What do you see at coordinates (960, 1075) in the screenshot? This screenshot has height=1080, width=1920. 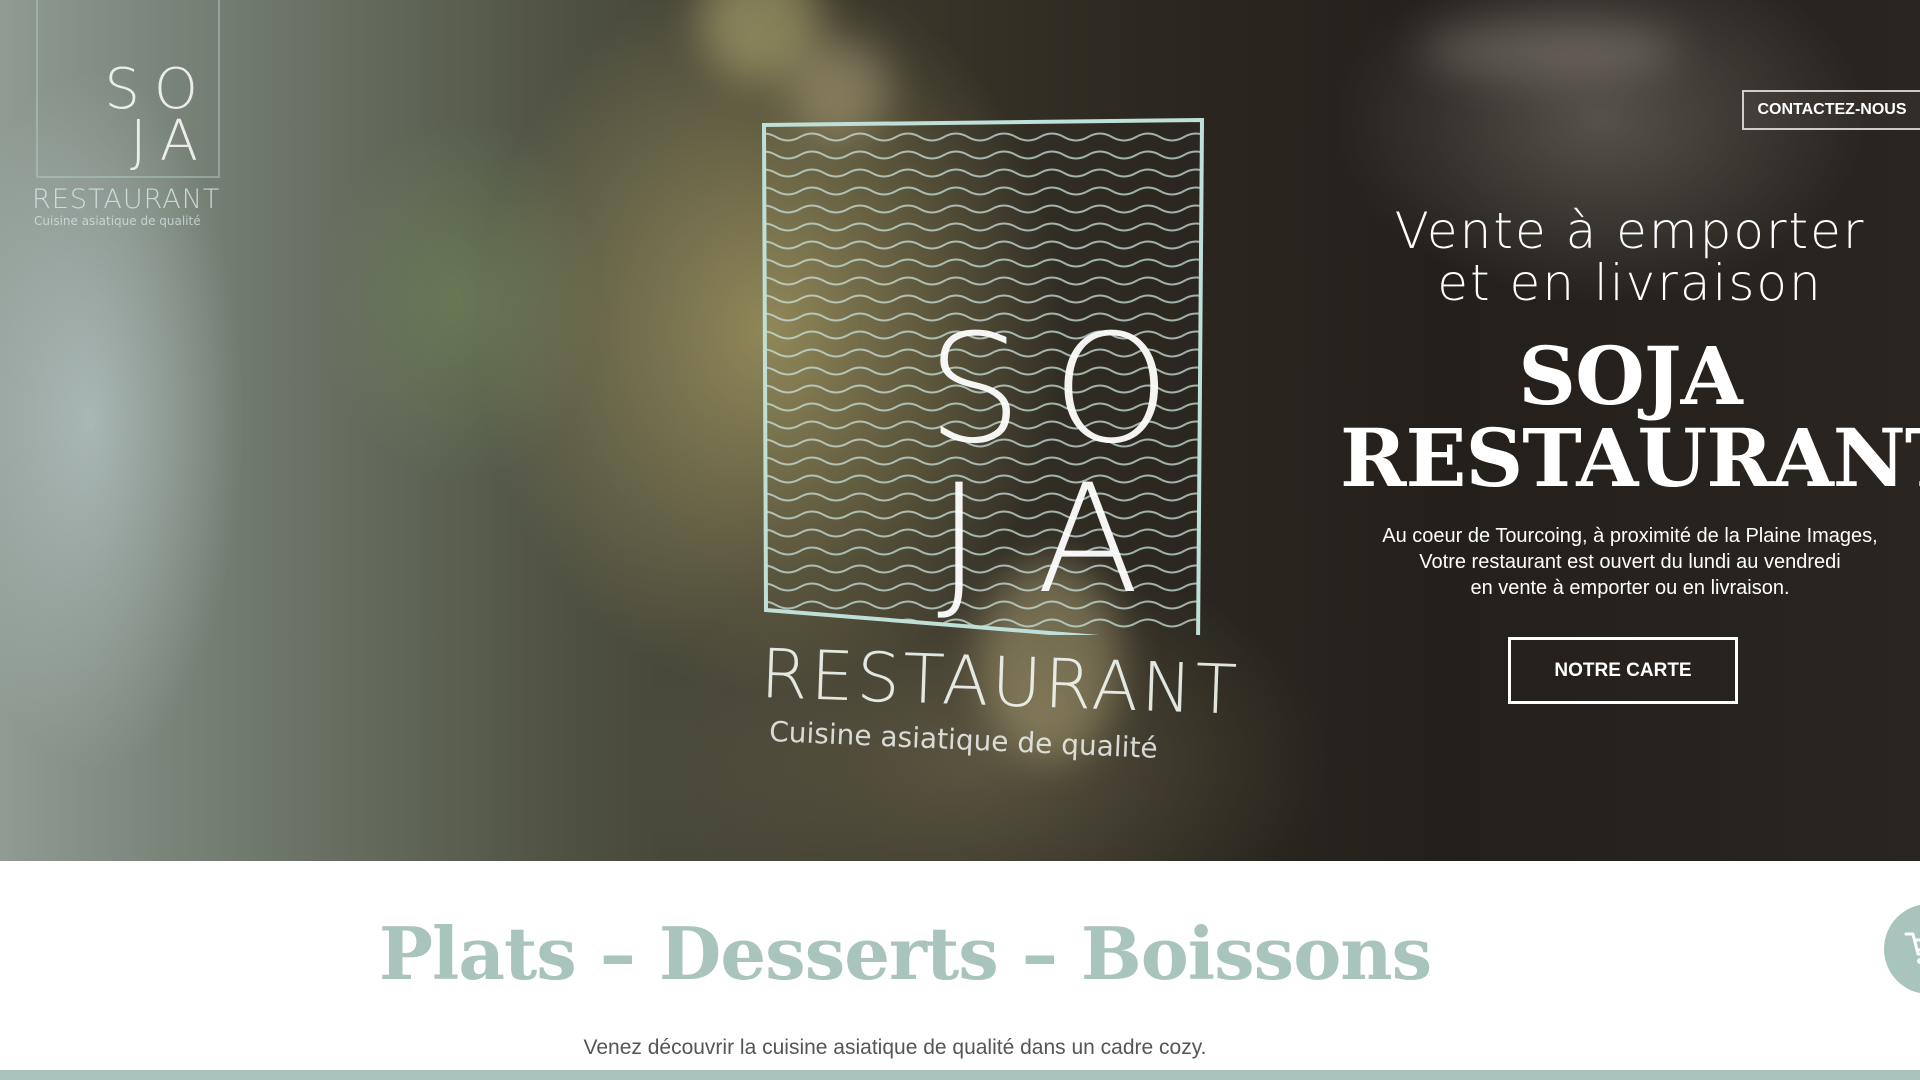 I see `bottom-accent-bar` at bounding box center [960, 1075].